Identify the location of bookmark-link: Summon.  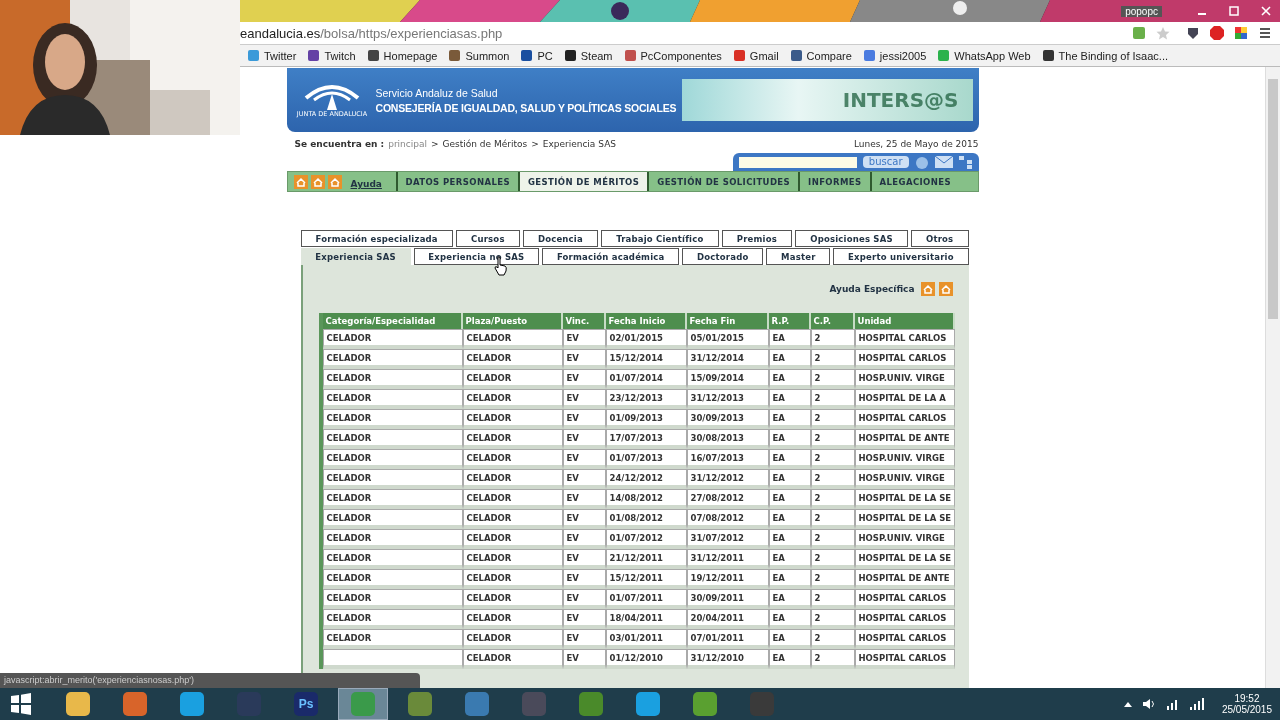
(479, 55).